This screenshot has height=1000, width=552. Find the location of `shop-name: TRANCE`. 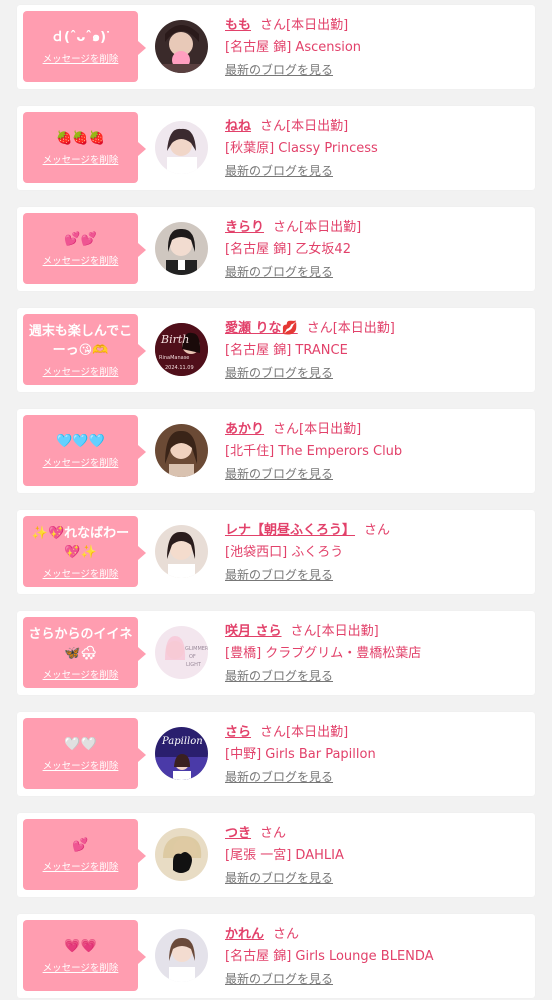

shop-name: TRANCE is located at coordinates (321, 350).